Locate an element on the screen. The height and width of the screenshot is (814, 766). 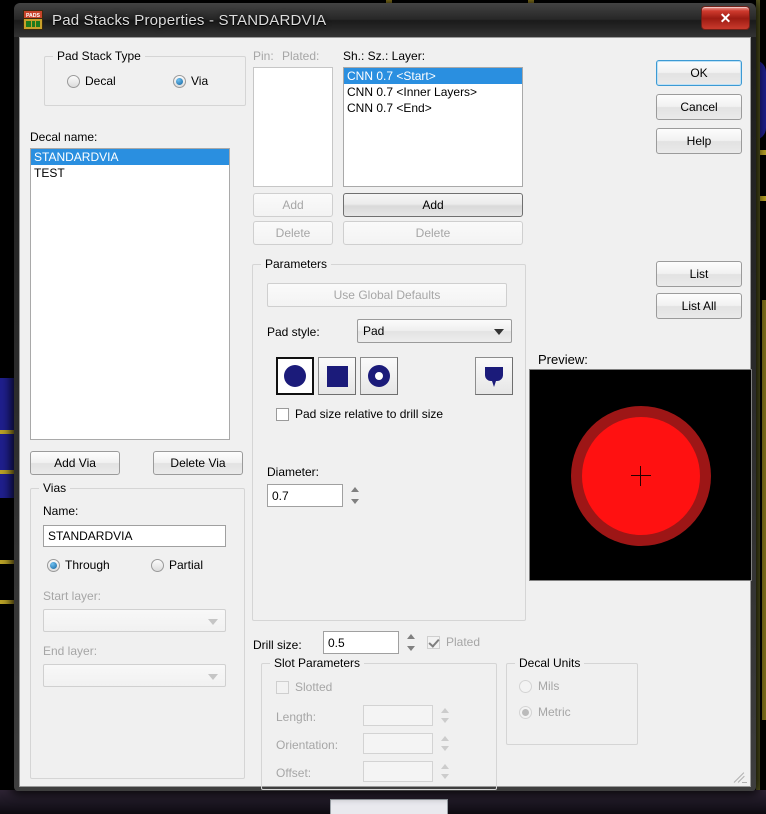
decal-units-group: Decal Units Mils Metric is located at coordinates (572, 700).